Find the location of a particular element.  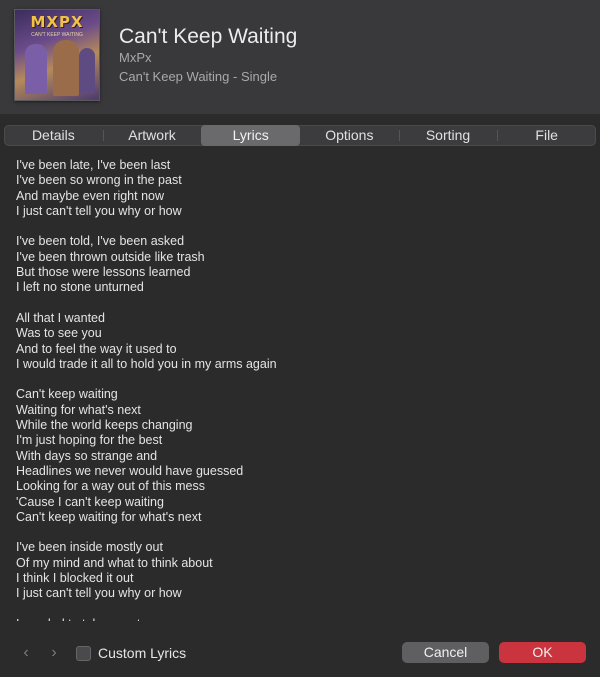

chevron-left-icon: ‹ is located at coordinates (26, 653).